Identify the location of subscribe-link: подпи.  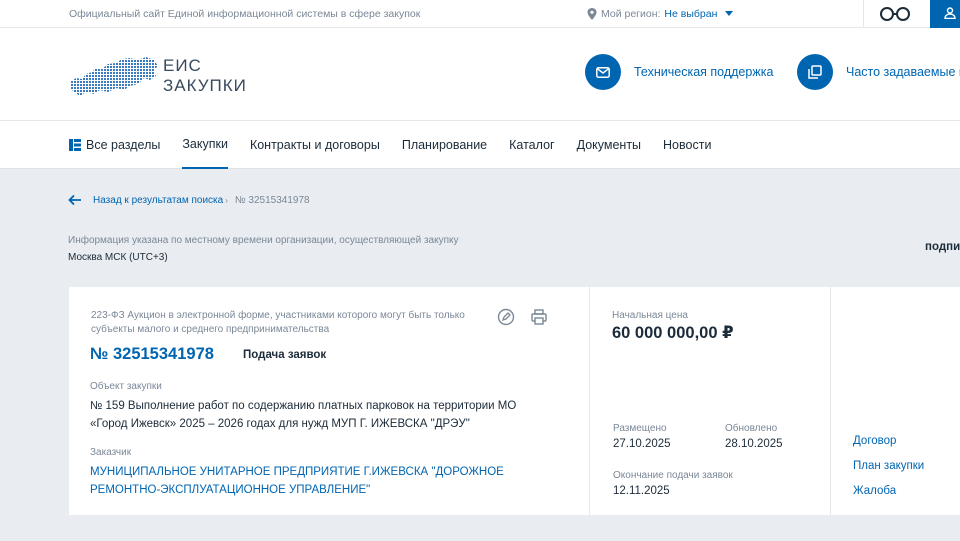
(942, 247).